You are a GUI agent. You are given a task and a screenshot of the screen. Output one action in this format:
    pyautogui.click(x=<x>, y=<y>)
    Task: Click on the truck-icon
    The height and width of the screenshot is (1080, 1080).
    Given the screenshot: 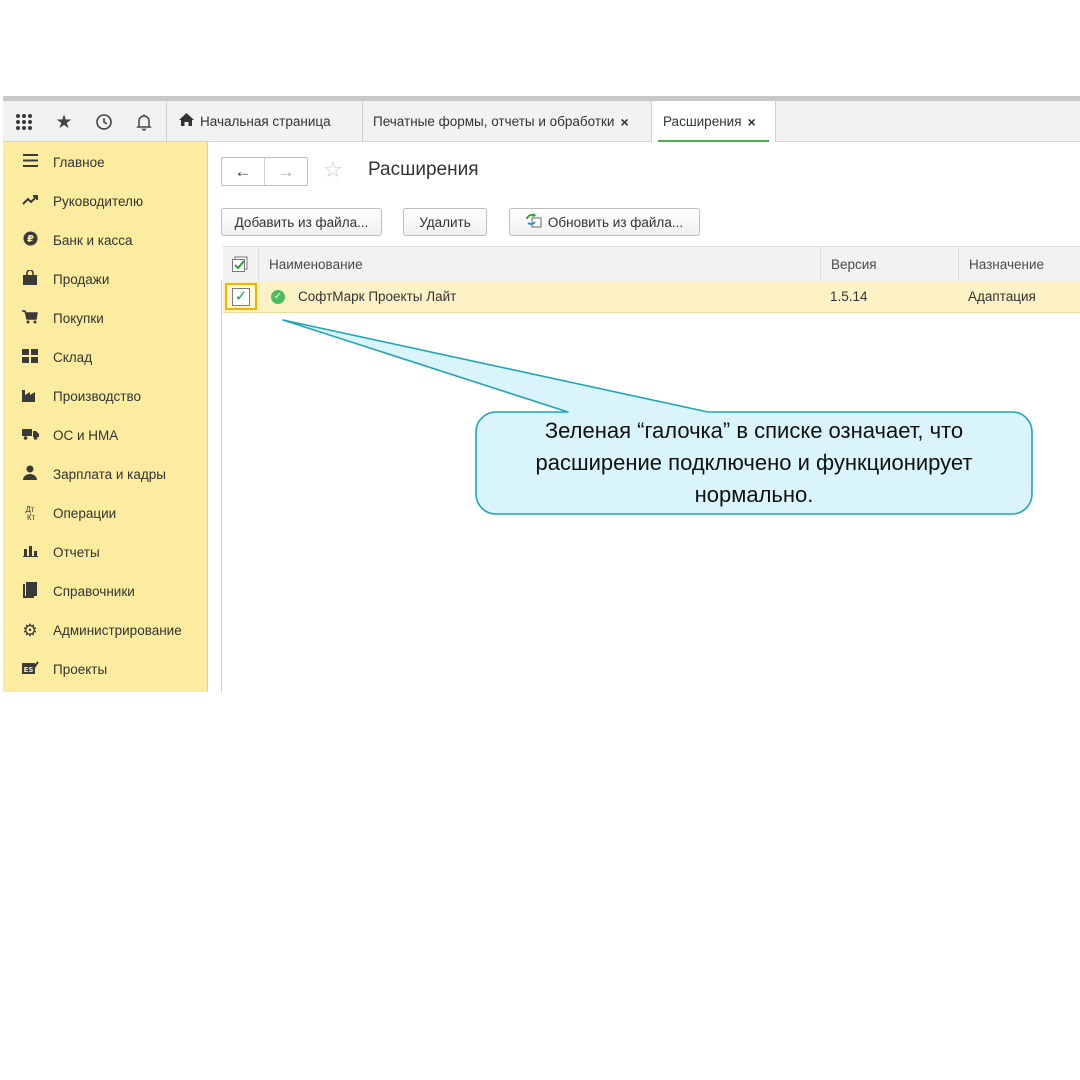 What is the action you would take?
    pyautogui.click(x=30, y=435)
    